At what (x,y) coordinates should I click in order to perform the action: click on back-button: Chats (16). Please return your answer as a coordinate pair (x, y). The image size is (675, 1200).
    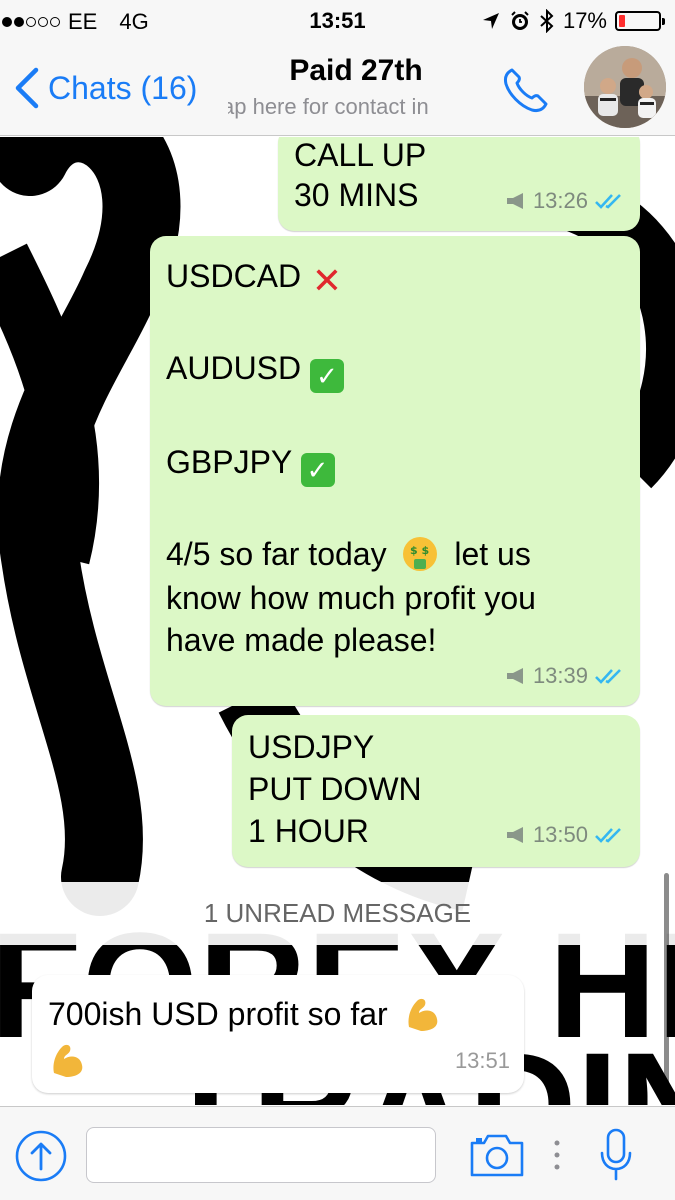
    Looking at the image, I should click on (105, 88).